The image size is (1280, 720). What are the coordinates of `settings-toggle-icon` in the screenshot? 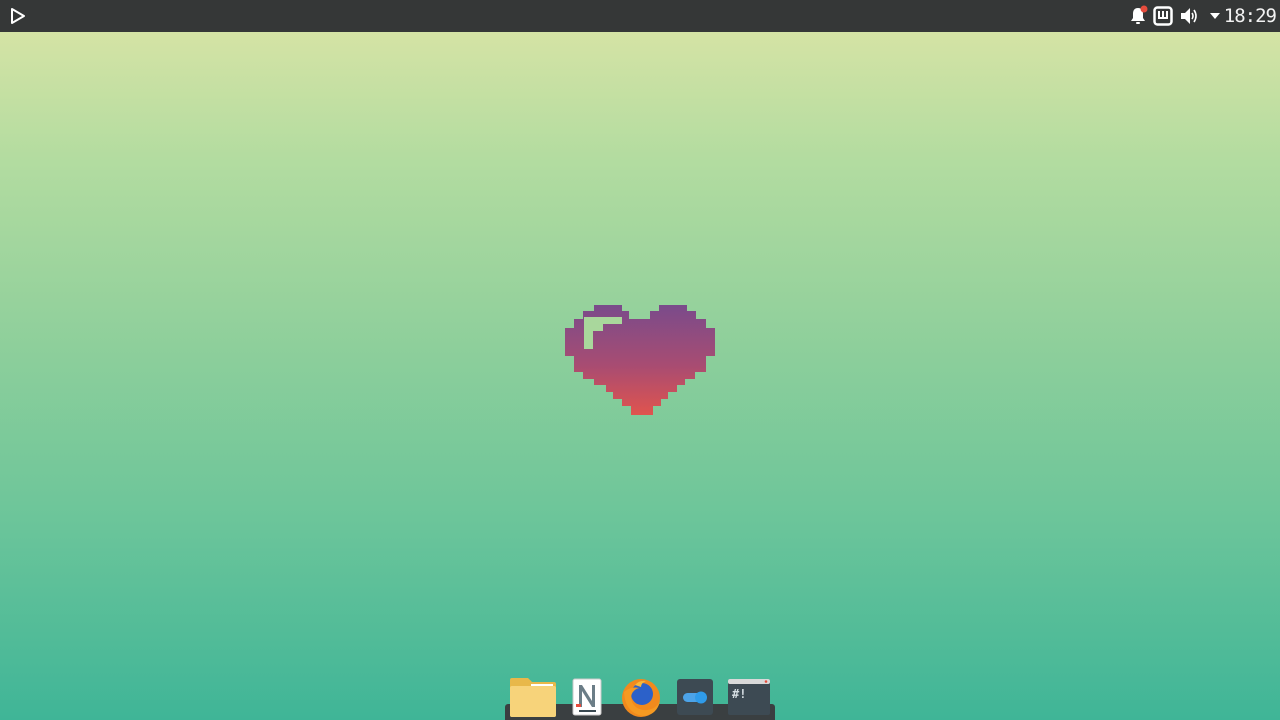 It's located at (695, 697).